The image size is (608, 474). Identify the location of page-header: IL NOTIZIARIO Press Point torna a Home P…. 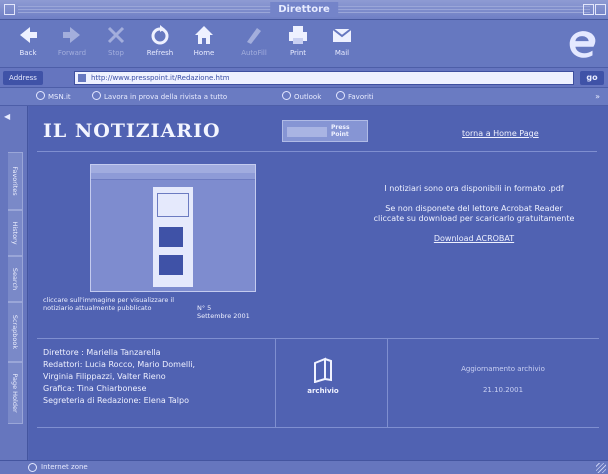
(317, 133).